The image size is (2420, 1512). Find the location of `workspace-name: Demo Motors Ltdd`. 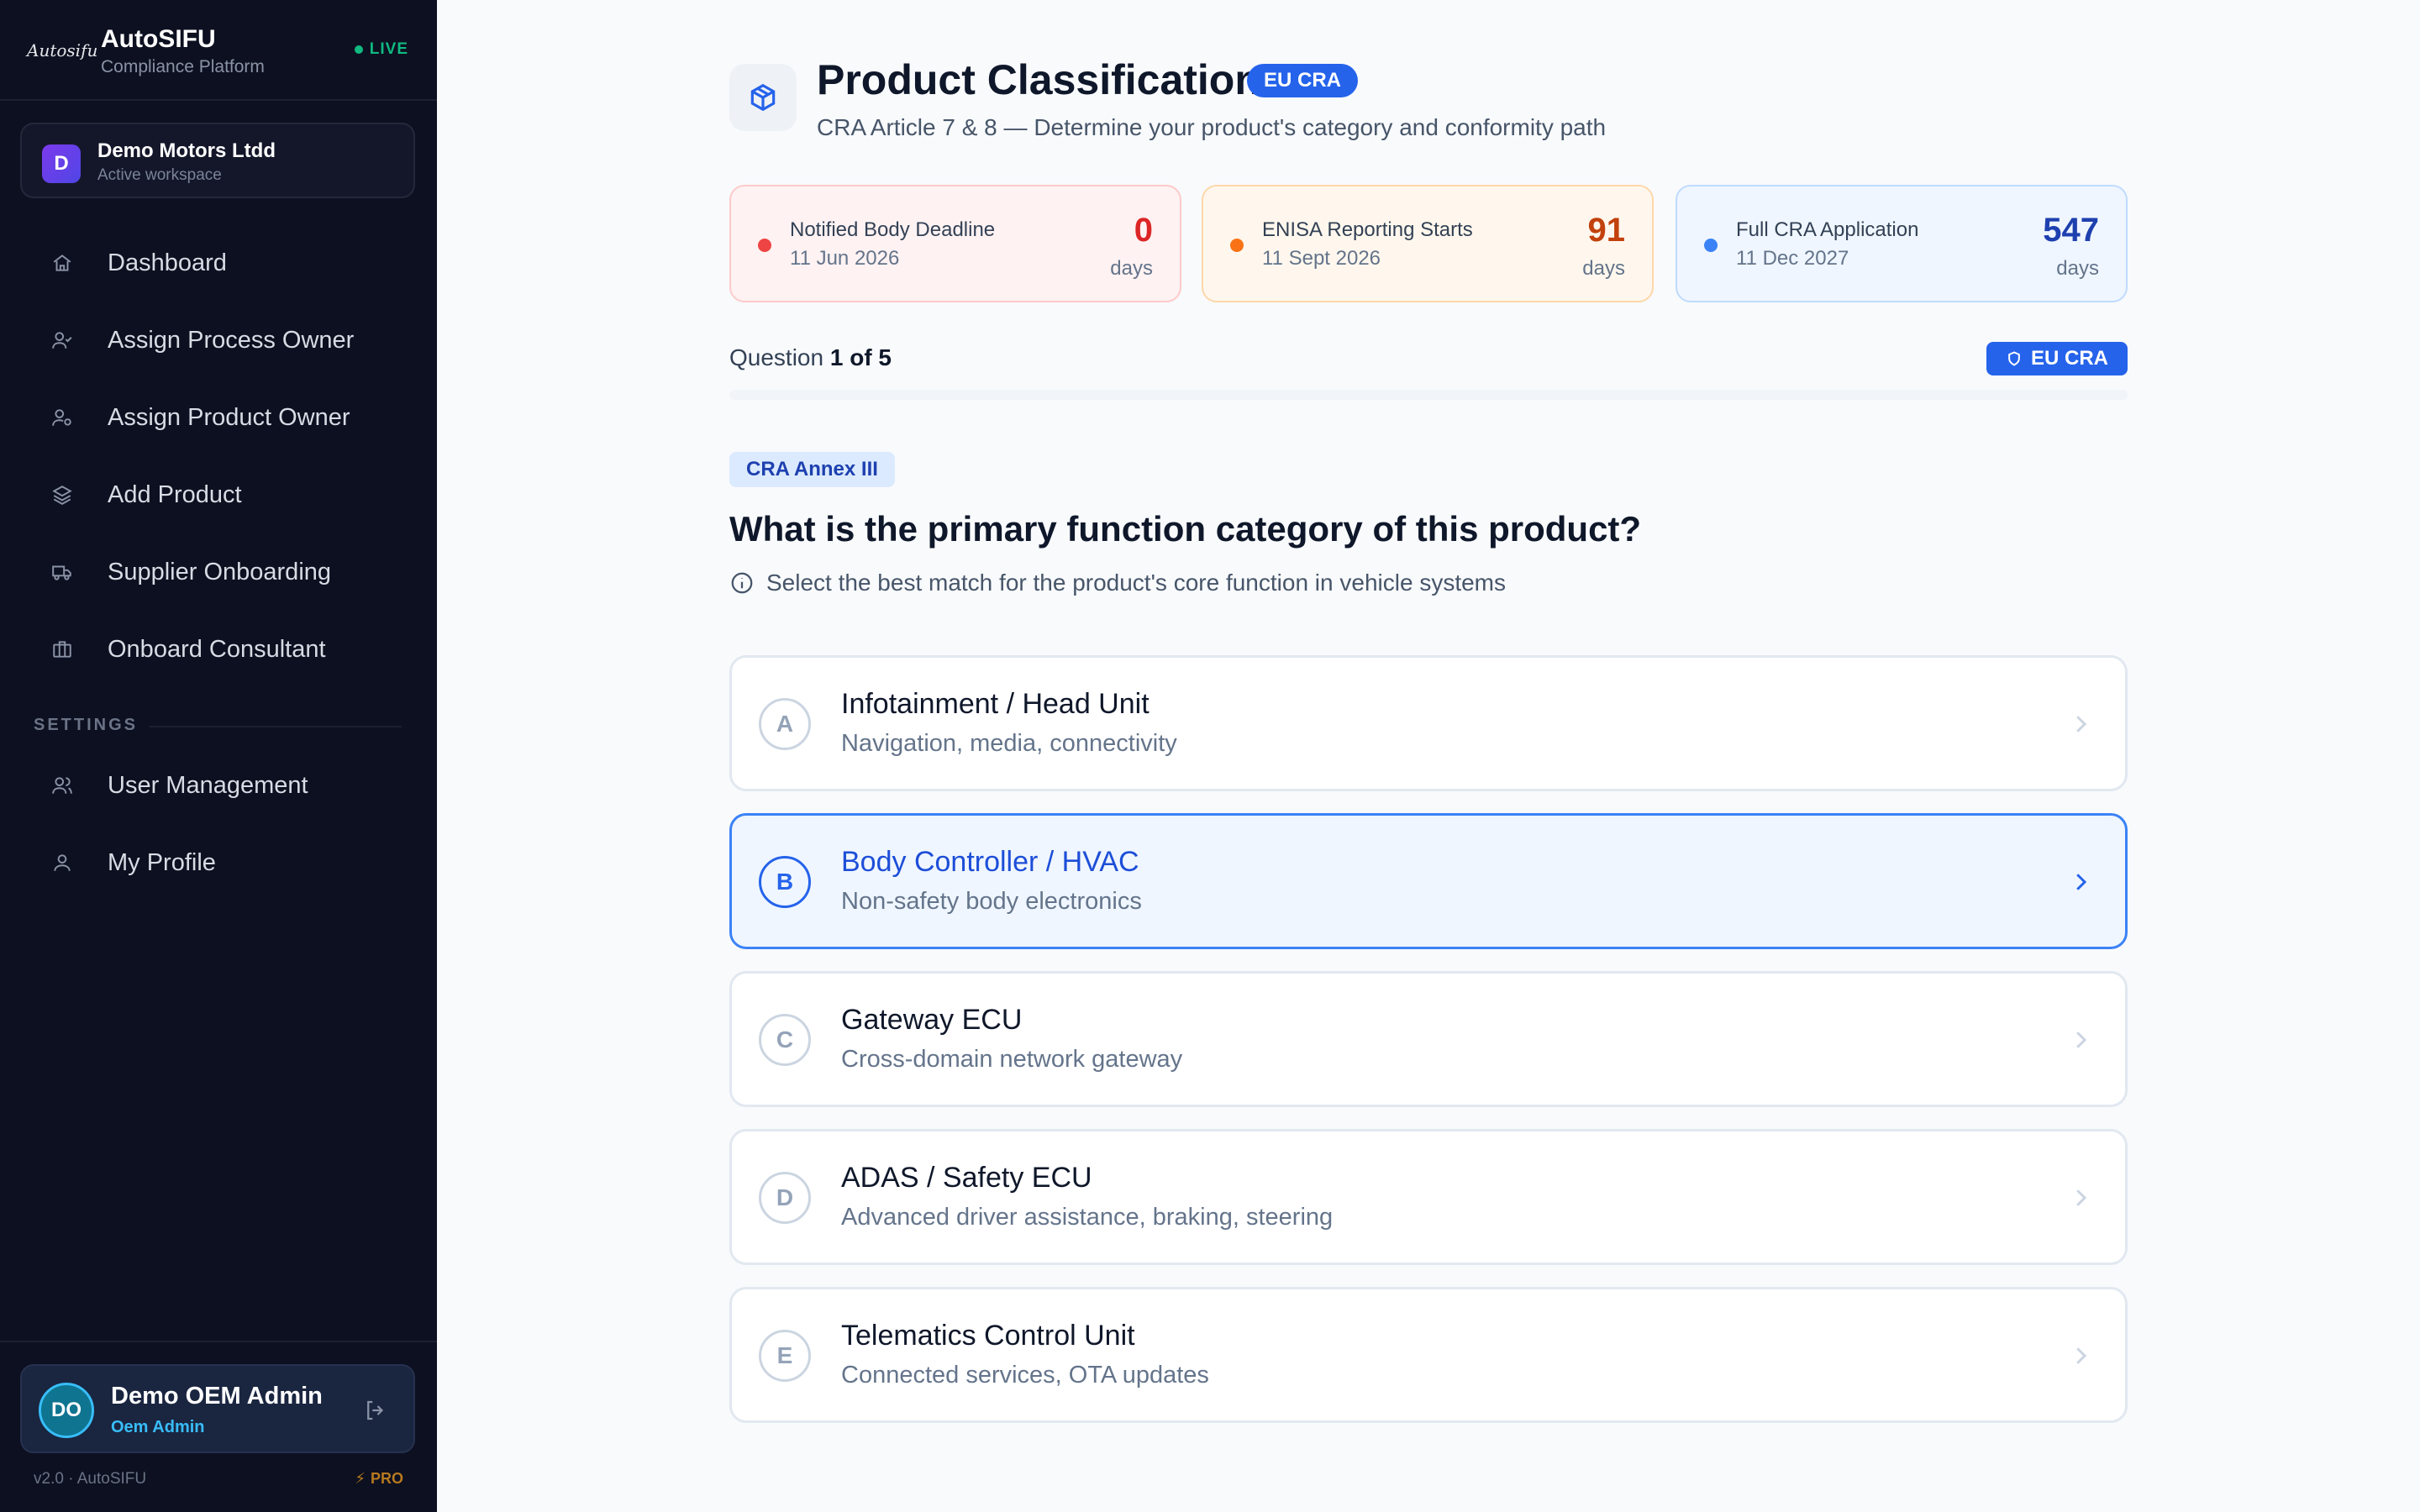

workspace-name: Demo Motors Ltdd is located at coordinates (187, 150).